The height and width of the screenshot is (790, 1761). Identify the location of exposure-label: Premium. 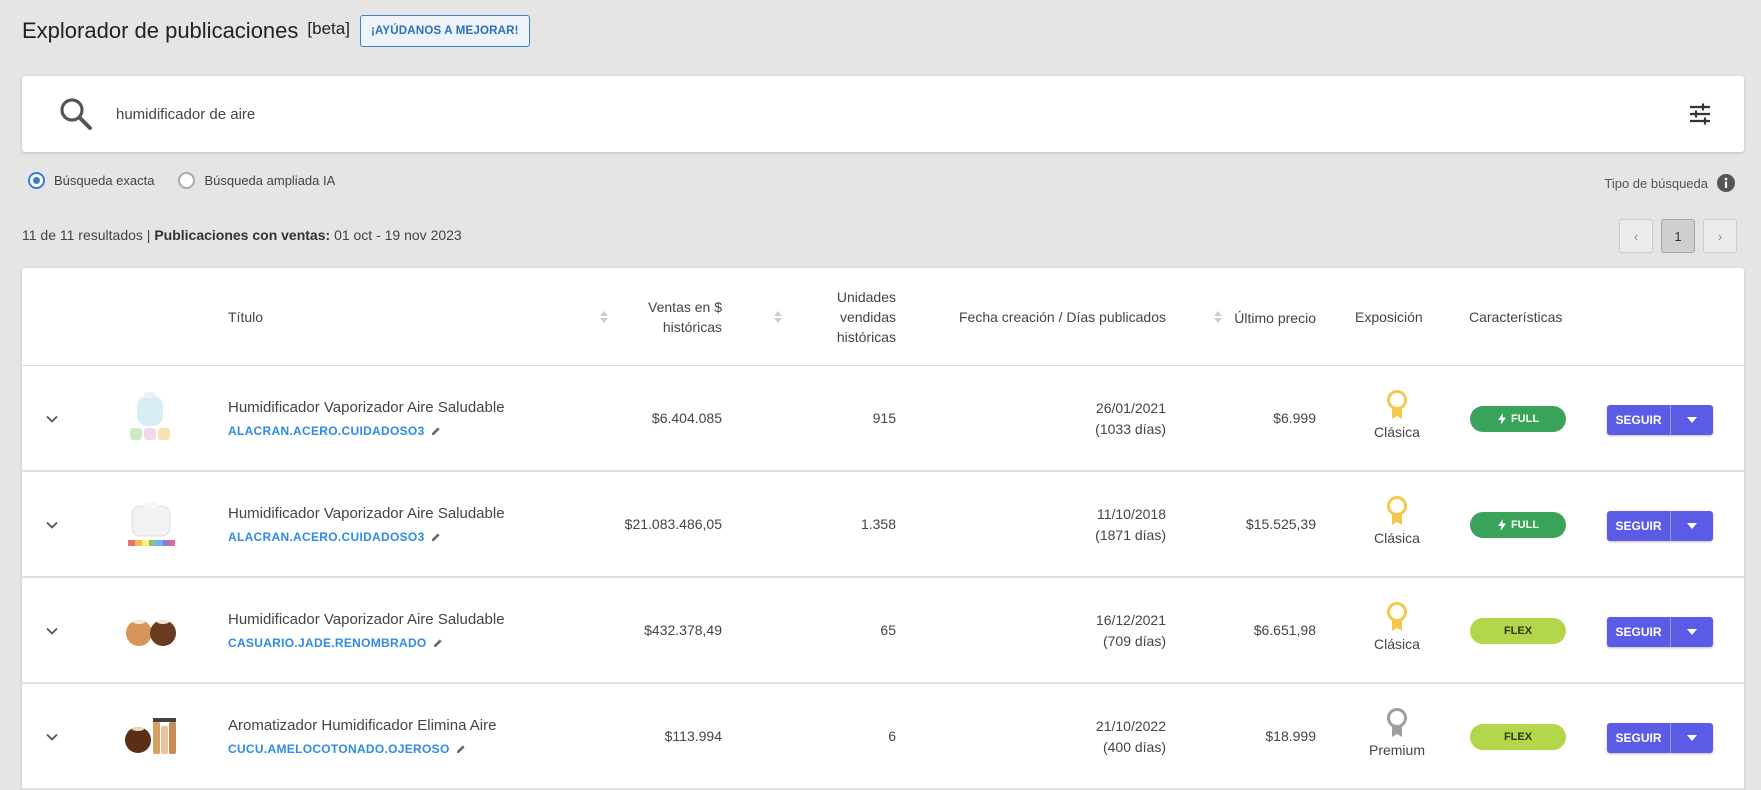
(1396, 750).